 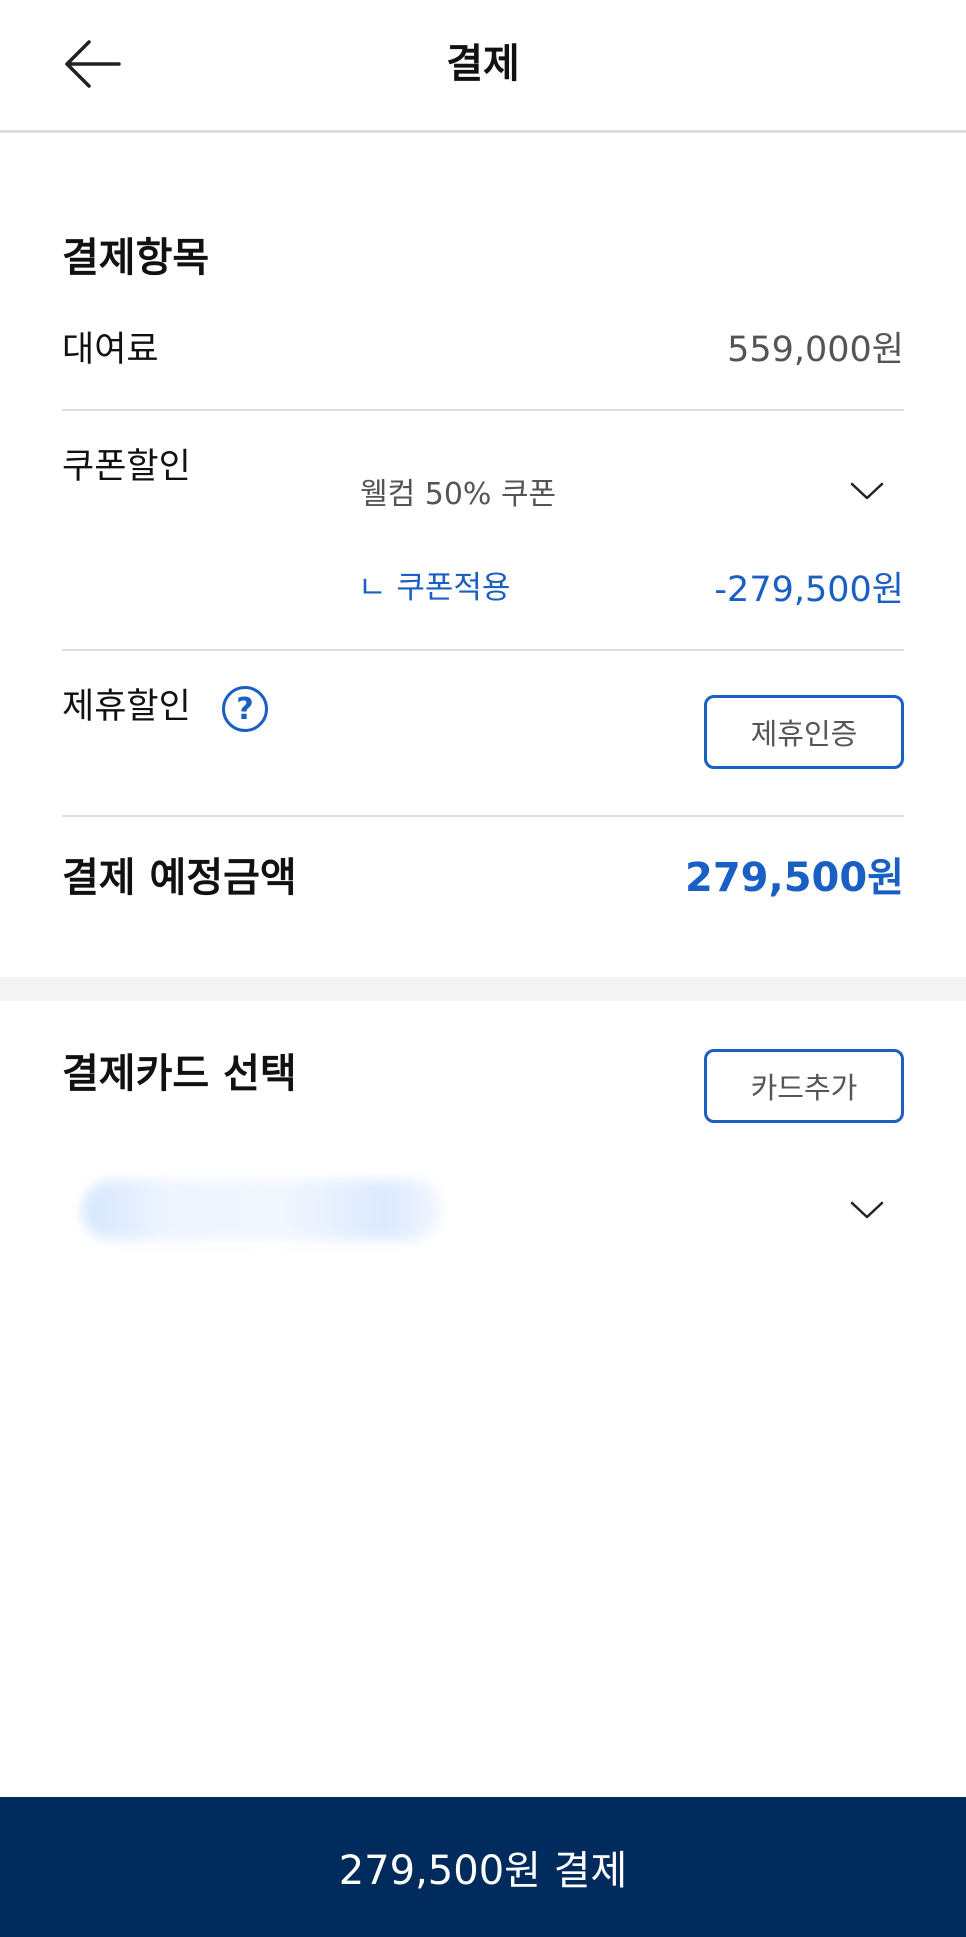 What do you see at coordinates (245, 709) in the screenshot?
I see `help-icon: ?` at bounding box center [245, 709].